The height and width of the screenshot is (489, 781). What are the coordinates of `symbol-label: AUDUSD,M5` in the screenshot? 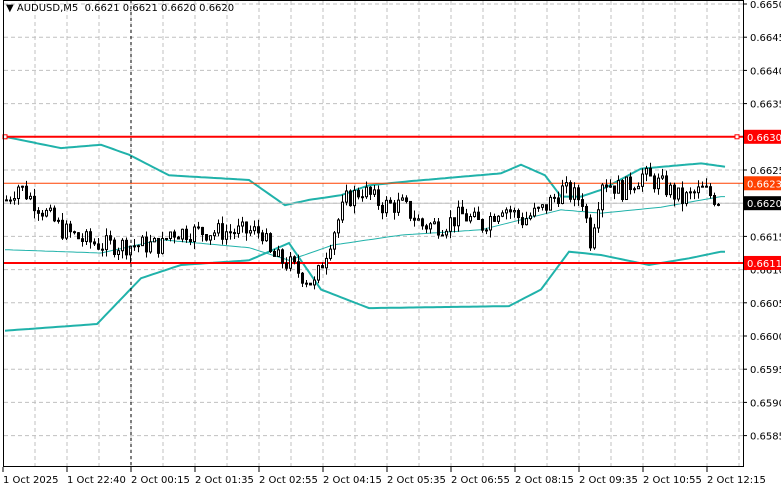 It's located at (47, 8).